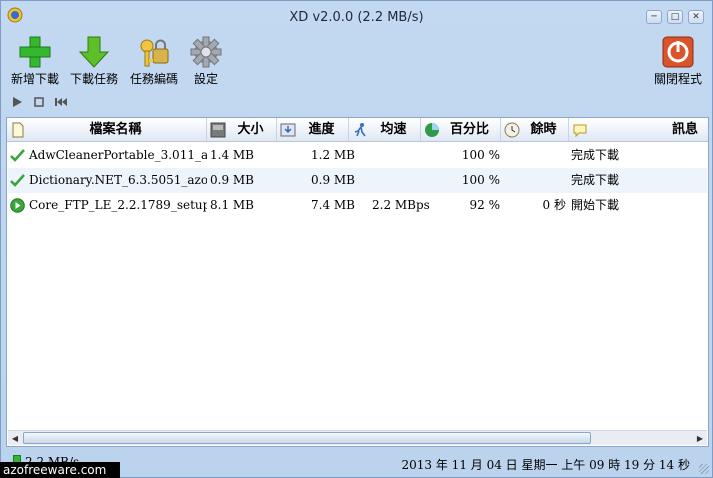 The width and height of the screenshot is (713, 478). Describe the element at coordinates (700, 438) in the screenshot. I see `scroll-right-arrow-icon: ▶` at that location.